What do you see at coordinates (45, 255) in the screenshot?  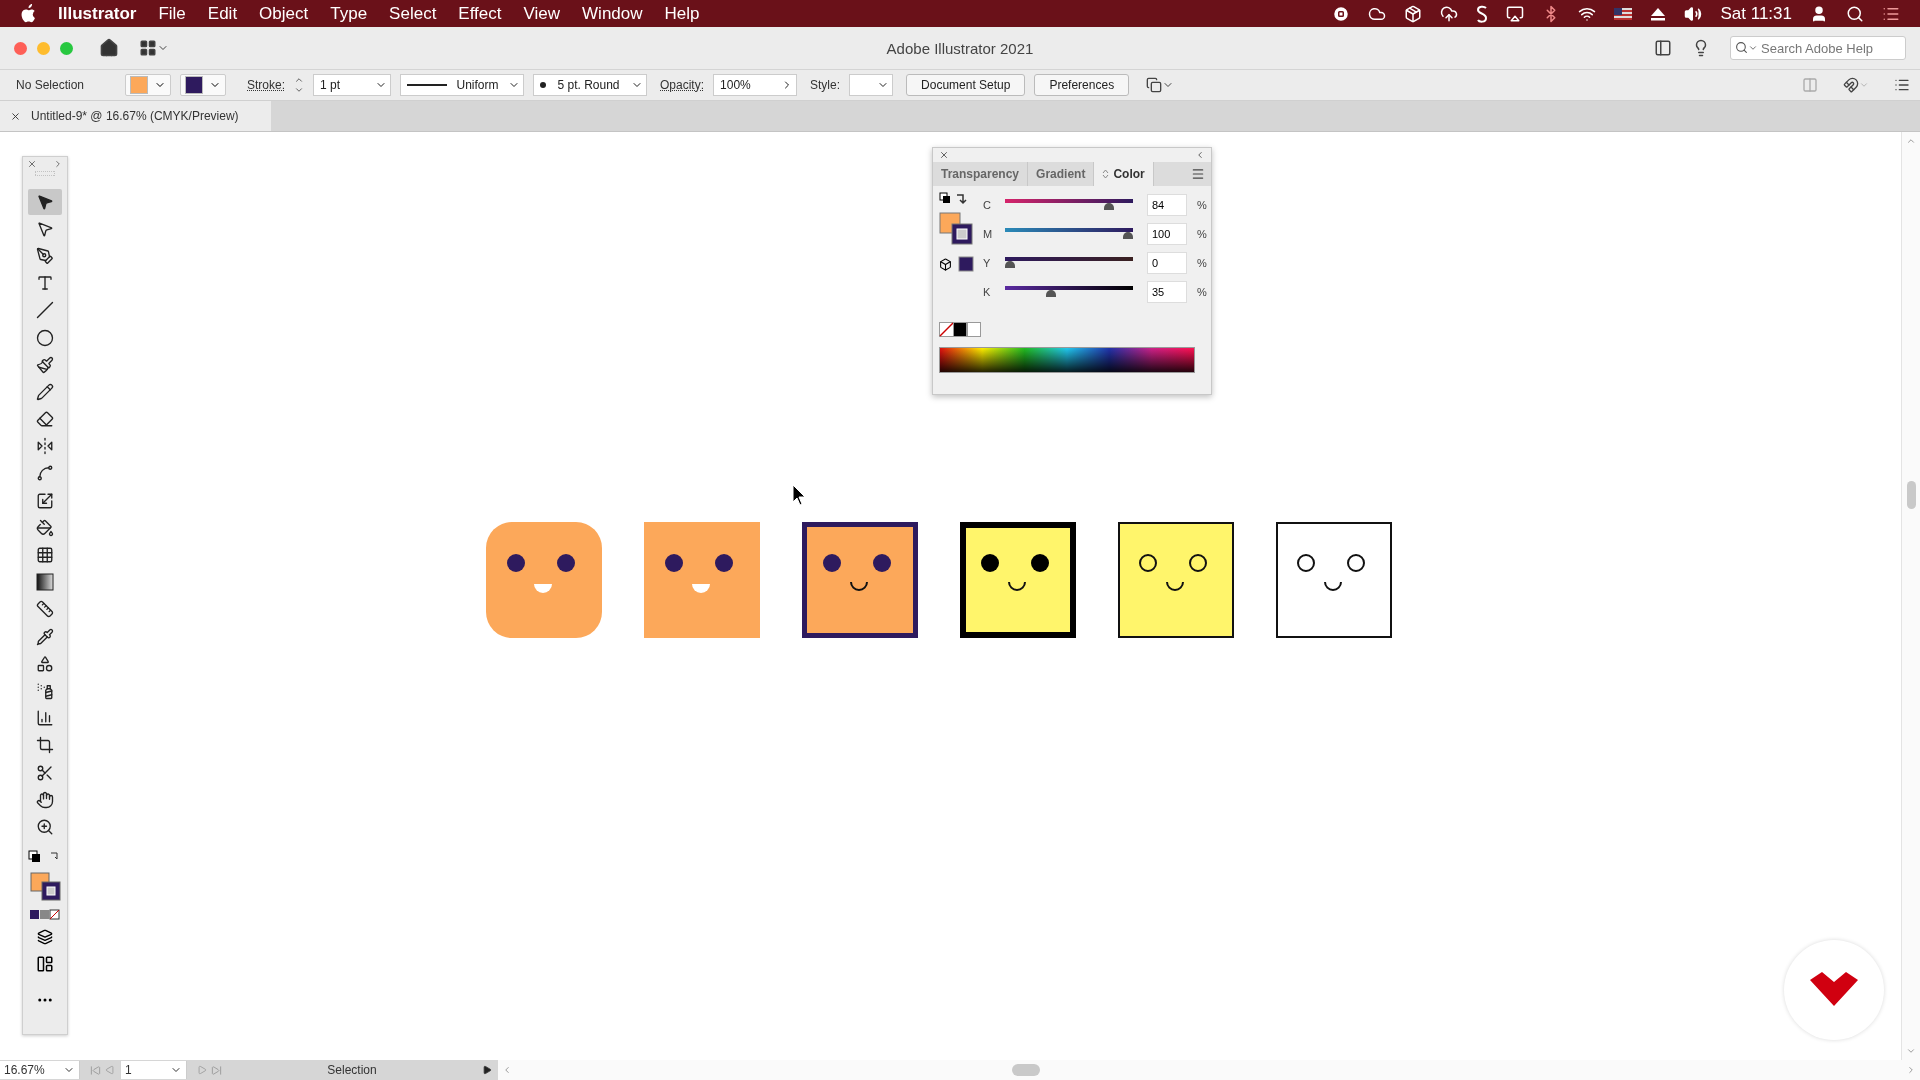 I see `pen-icon` at bounding box center [45, 255].